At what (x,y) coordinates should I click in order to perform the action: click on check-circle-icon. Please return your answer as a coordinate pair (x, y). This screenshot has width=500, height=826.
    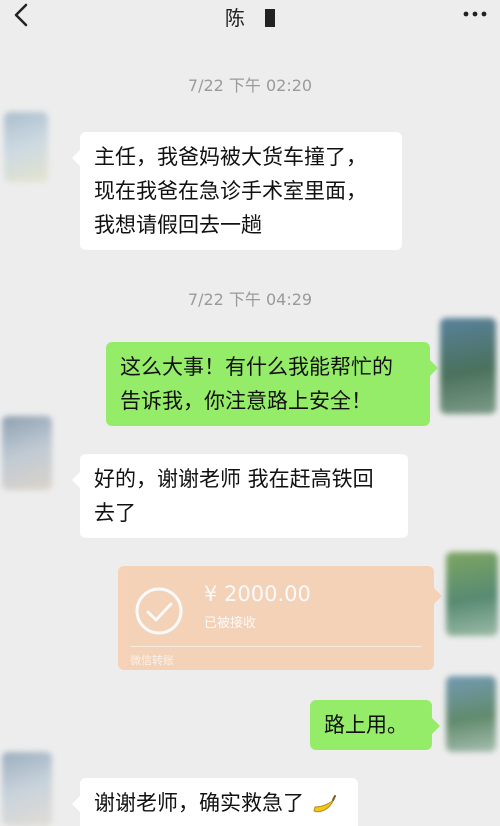
    Looking at the image, I should click on (159, 611).